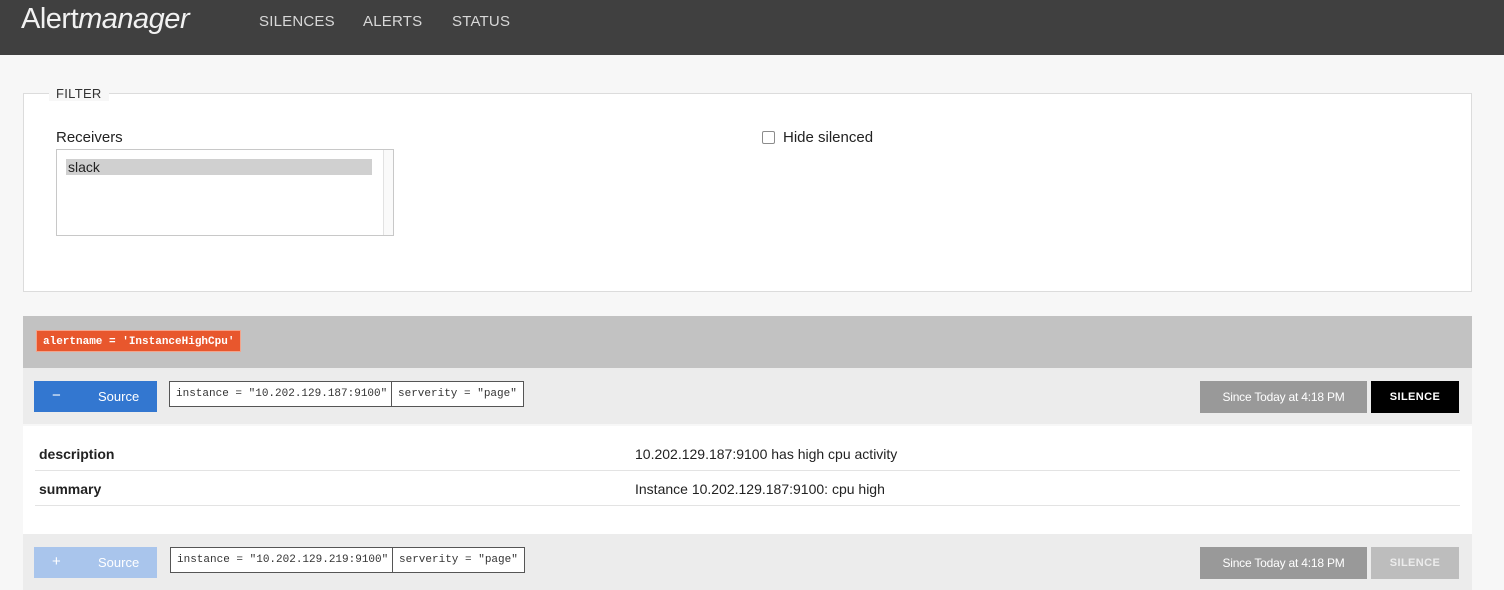 The width and height of the screenshot is (1504, 590). What do you see at coordinates (828, 137) in the screenshot?
I see `hide-silenced-label: Hide silenced` at bounding box center [828, 137].